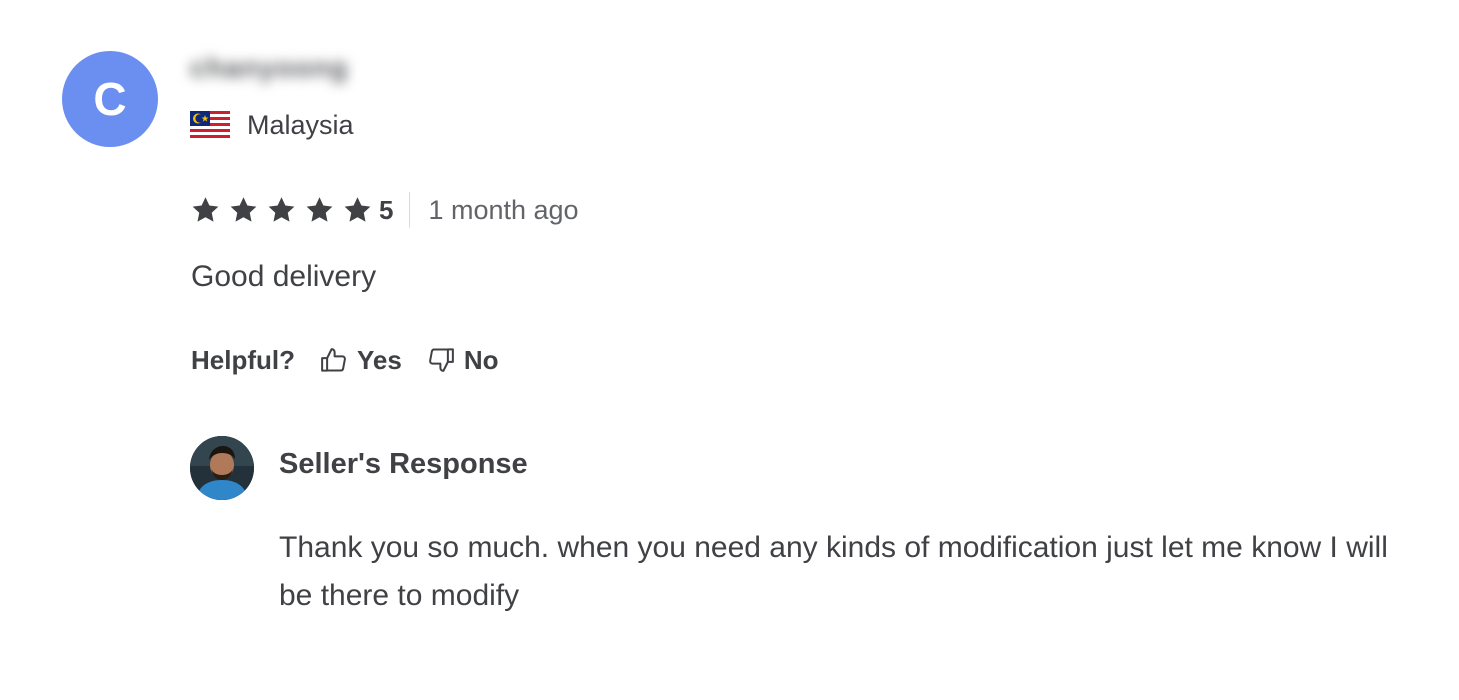  I want to click on helpful-yes-button: Yes, so click(360, 360).